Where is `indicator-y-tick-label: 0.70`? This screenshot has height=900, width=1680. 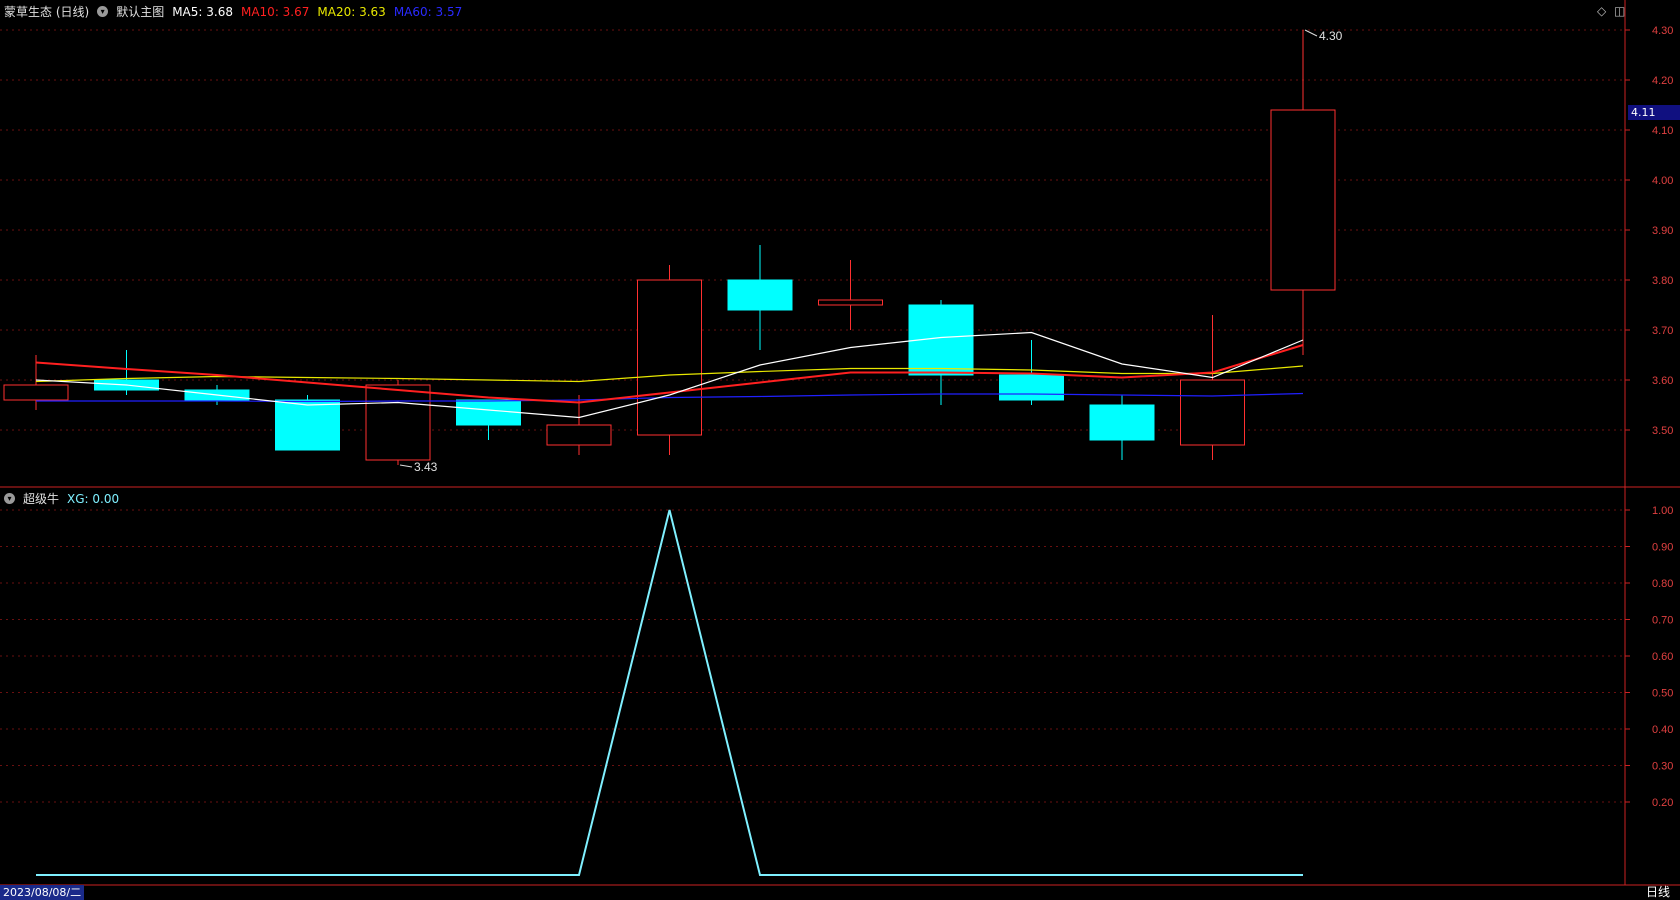 indicator-y-tick-label: 0.70 is located at coordinates (1662, 621).